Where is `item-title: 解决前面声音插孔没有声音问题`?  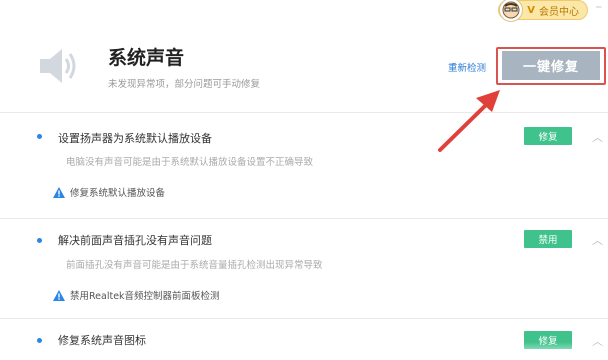
item-title: 解决前面声音插孔没有声音问题 is located at coordinates (135, 240).